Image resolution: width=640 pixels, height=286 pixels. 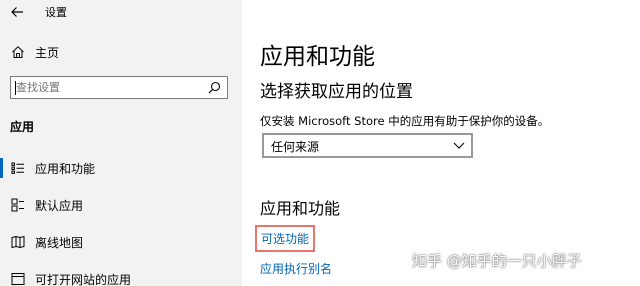 I want to click on nav-home-label: 主页, so click(x=47, y=53).